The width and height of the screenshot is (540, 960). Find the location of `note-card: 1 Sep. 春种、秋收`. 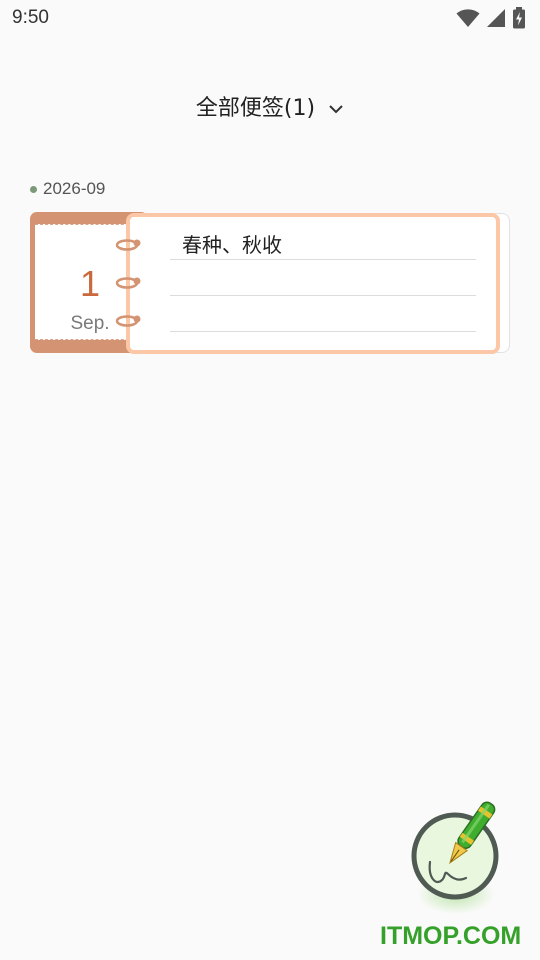

note-card: 1 Sep. 春种、秋收 is located at coordinates (270, 283).